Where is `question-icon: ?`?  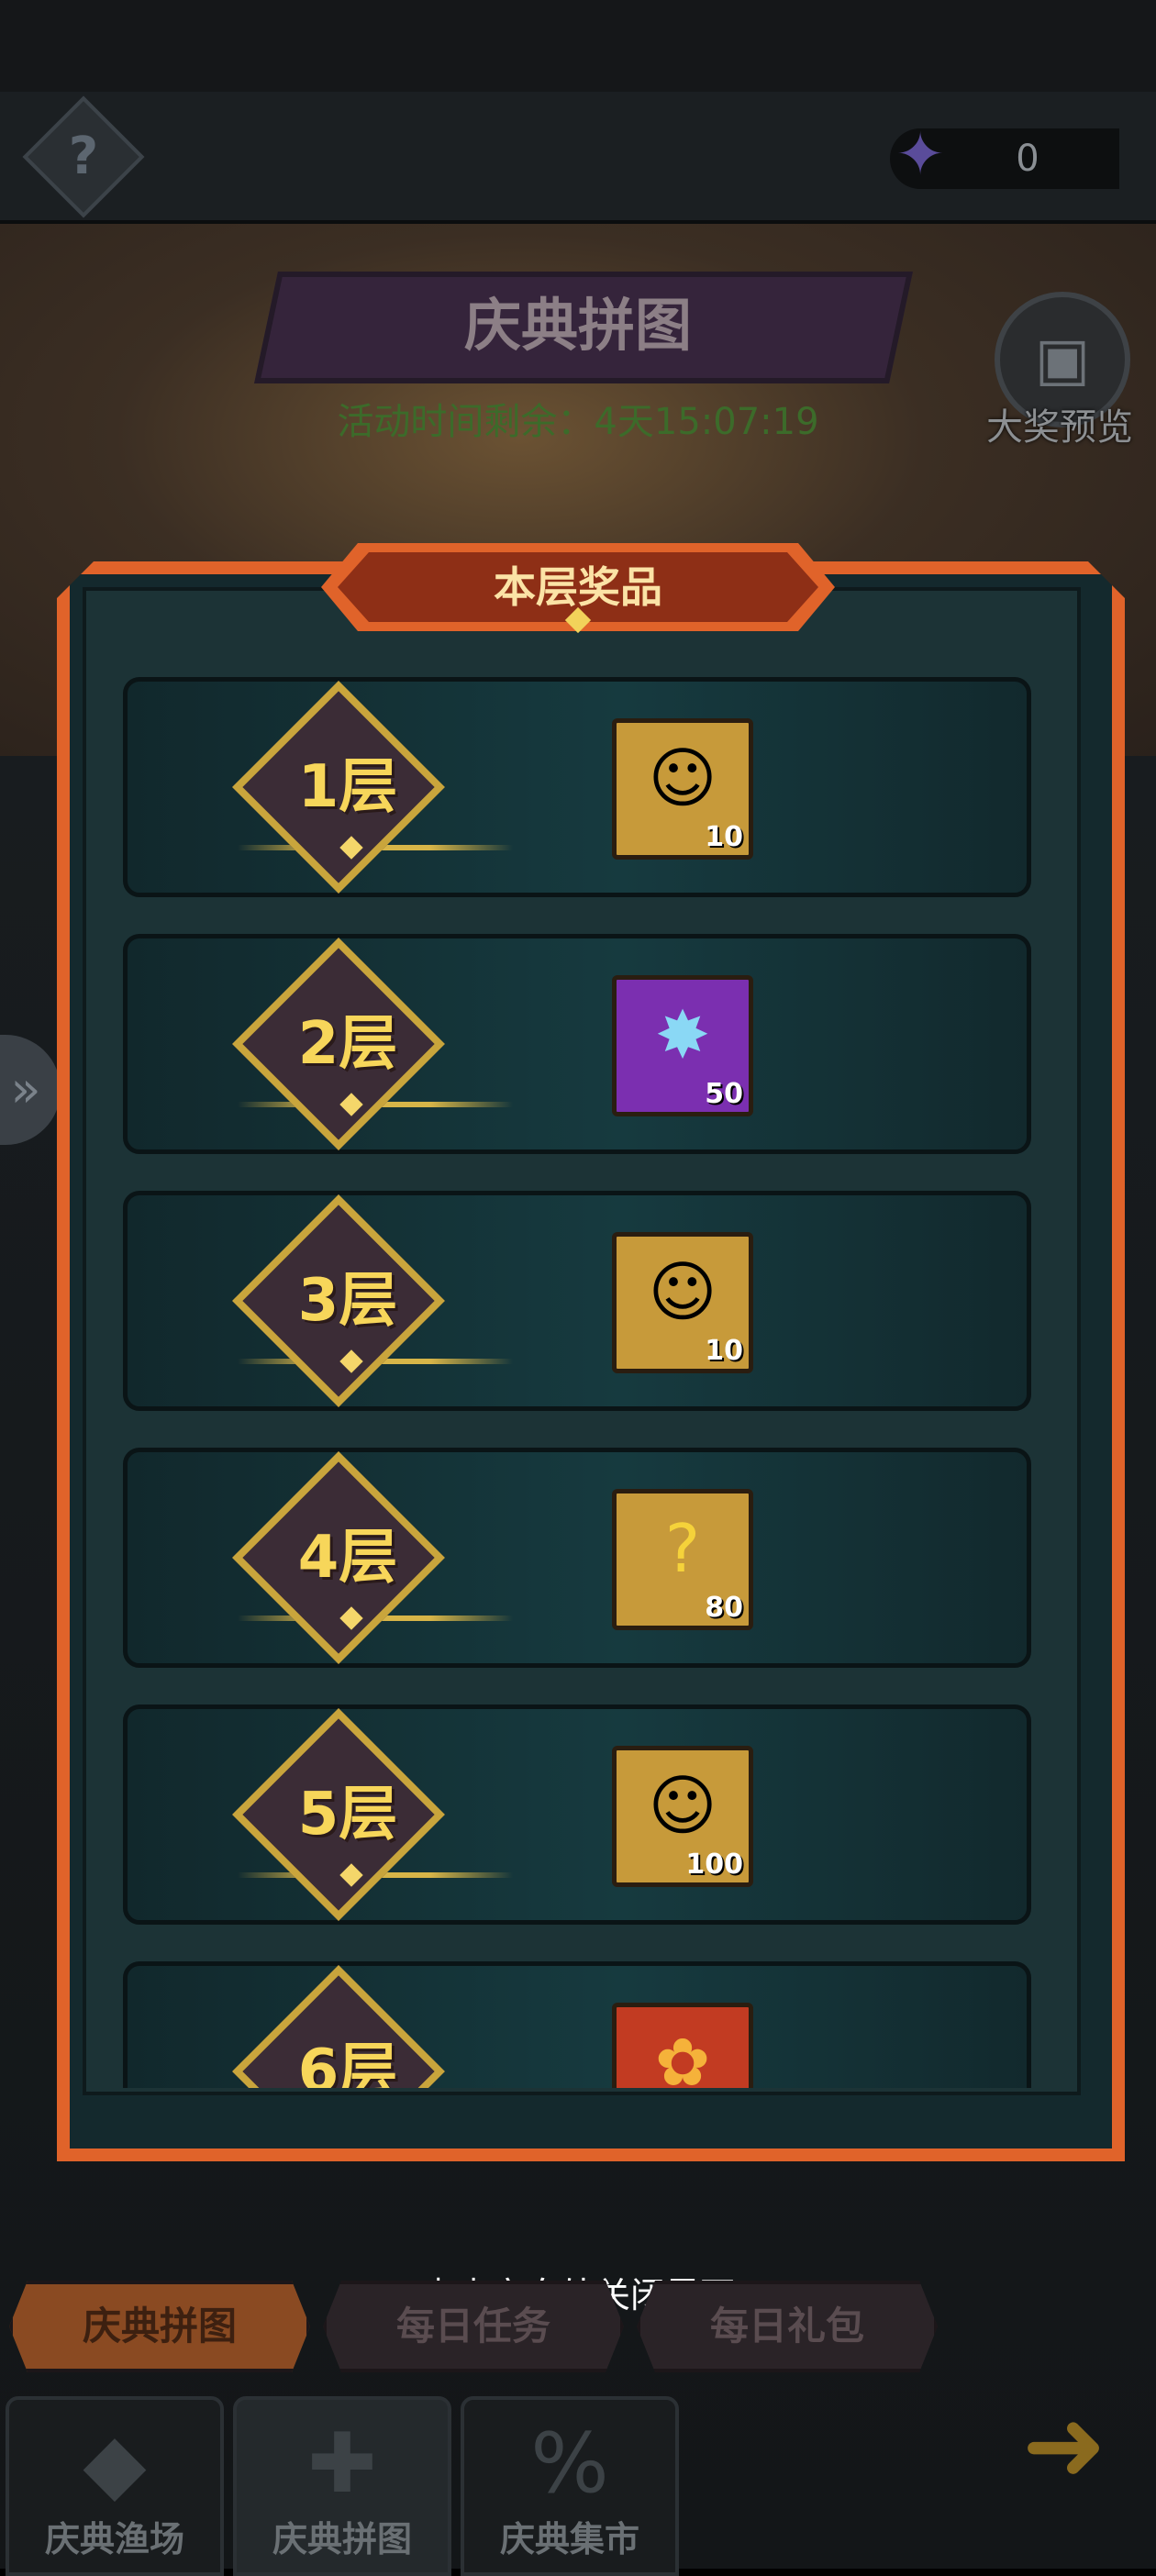 question-icon: ? is located at coordinates (83, 156).